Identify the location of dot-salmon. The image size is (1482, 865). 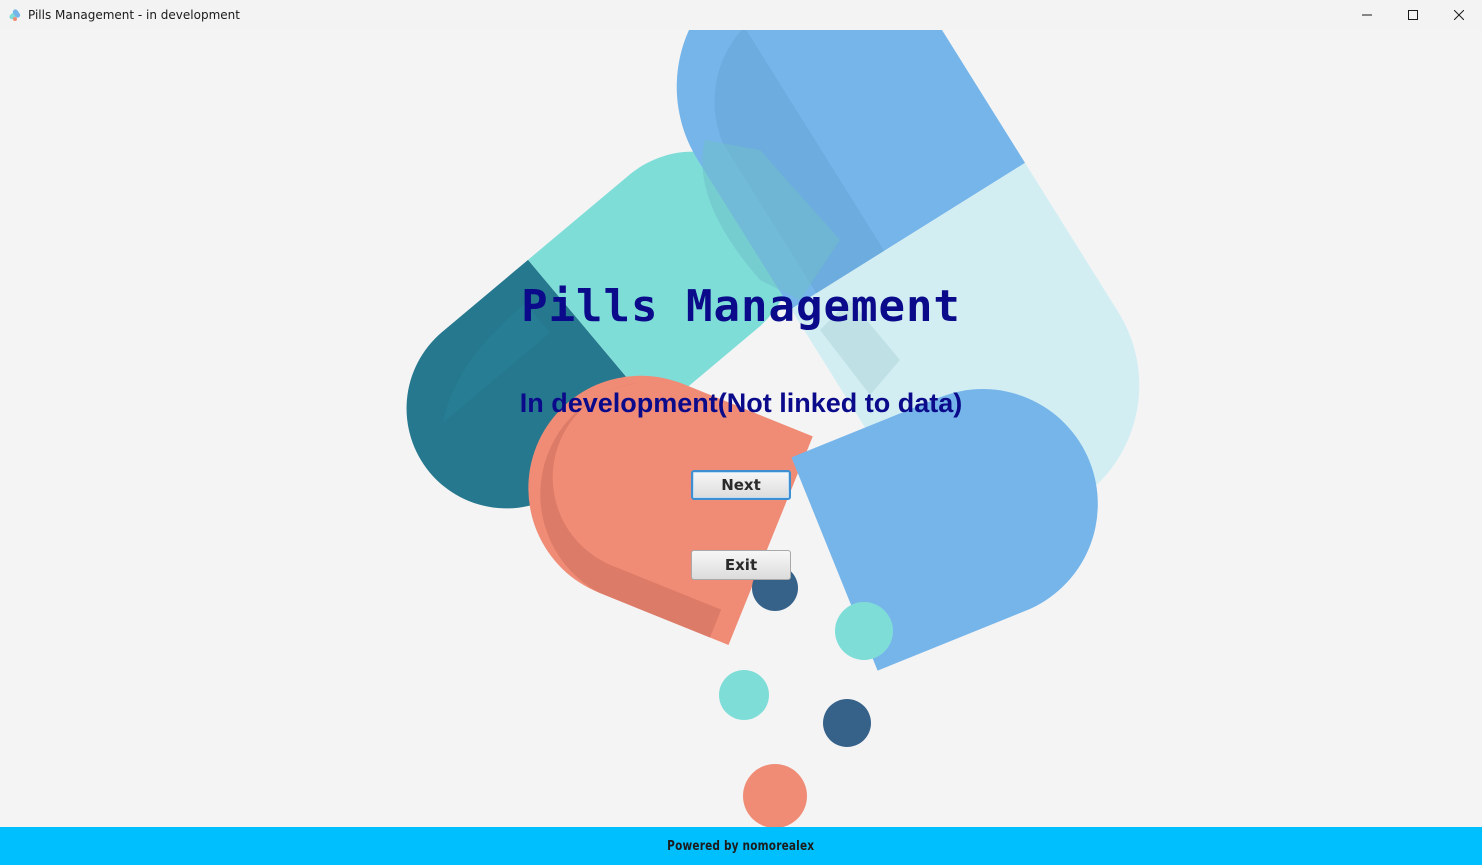
(775, 795).